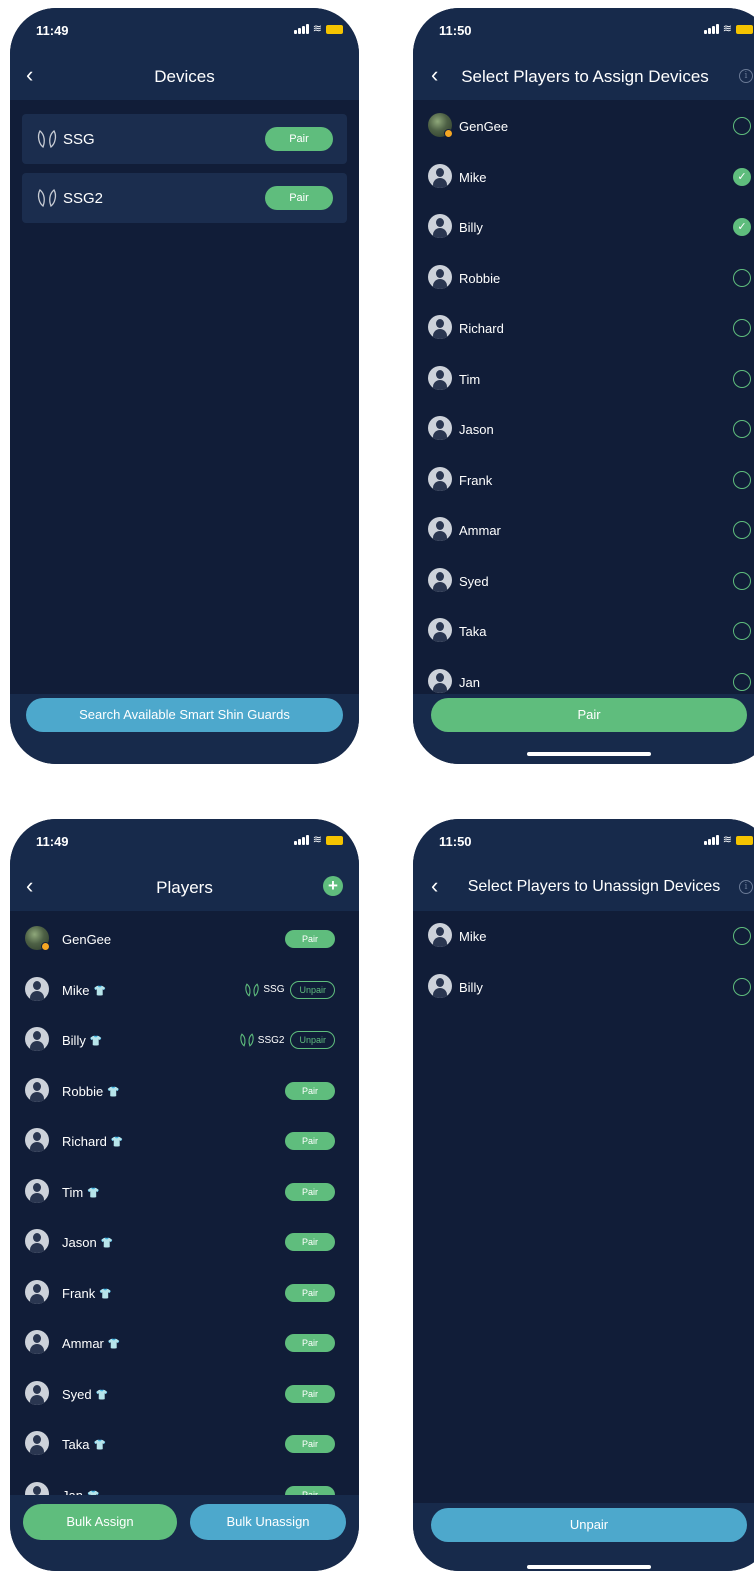 Image resolution: width=754 pixels, height=1571 pixels. I want to click on battery-icon, so click(334, 840).